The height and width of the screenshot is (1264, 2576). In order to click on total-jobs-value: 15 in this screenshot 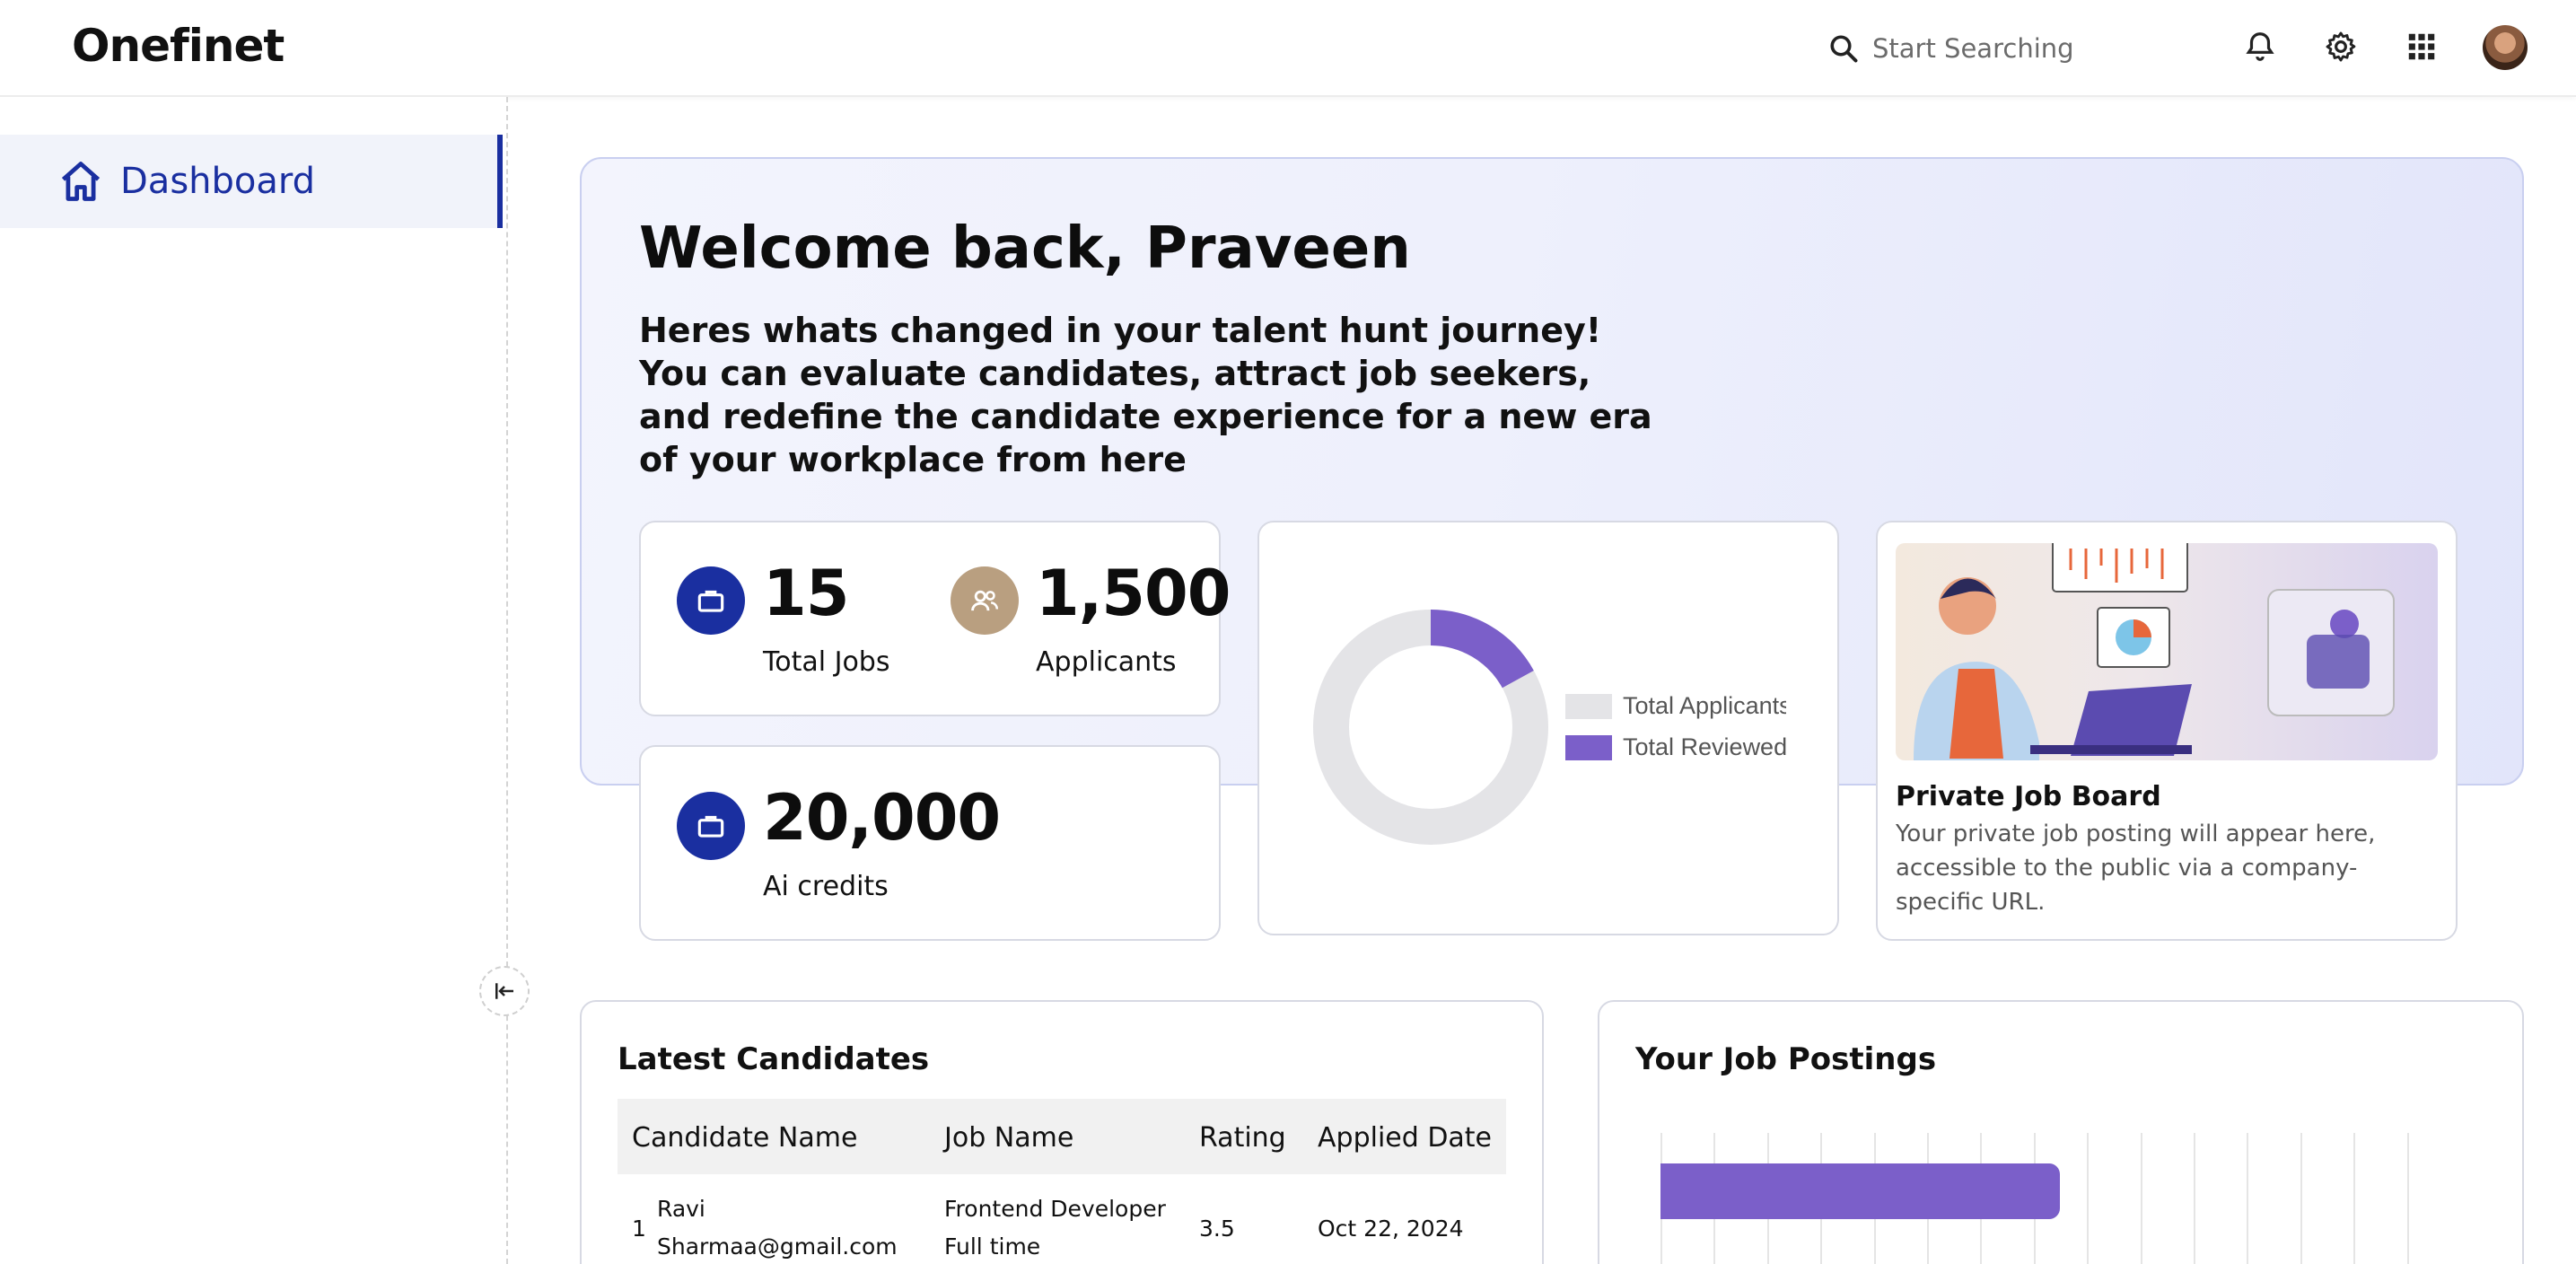, I will do `click(806, 593)`.